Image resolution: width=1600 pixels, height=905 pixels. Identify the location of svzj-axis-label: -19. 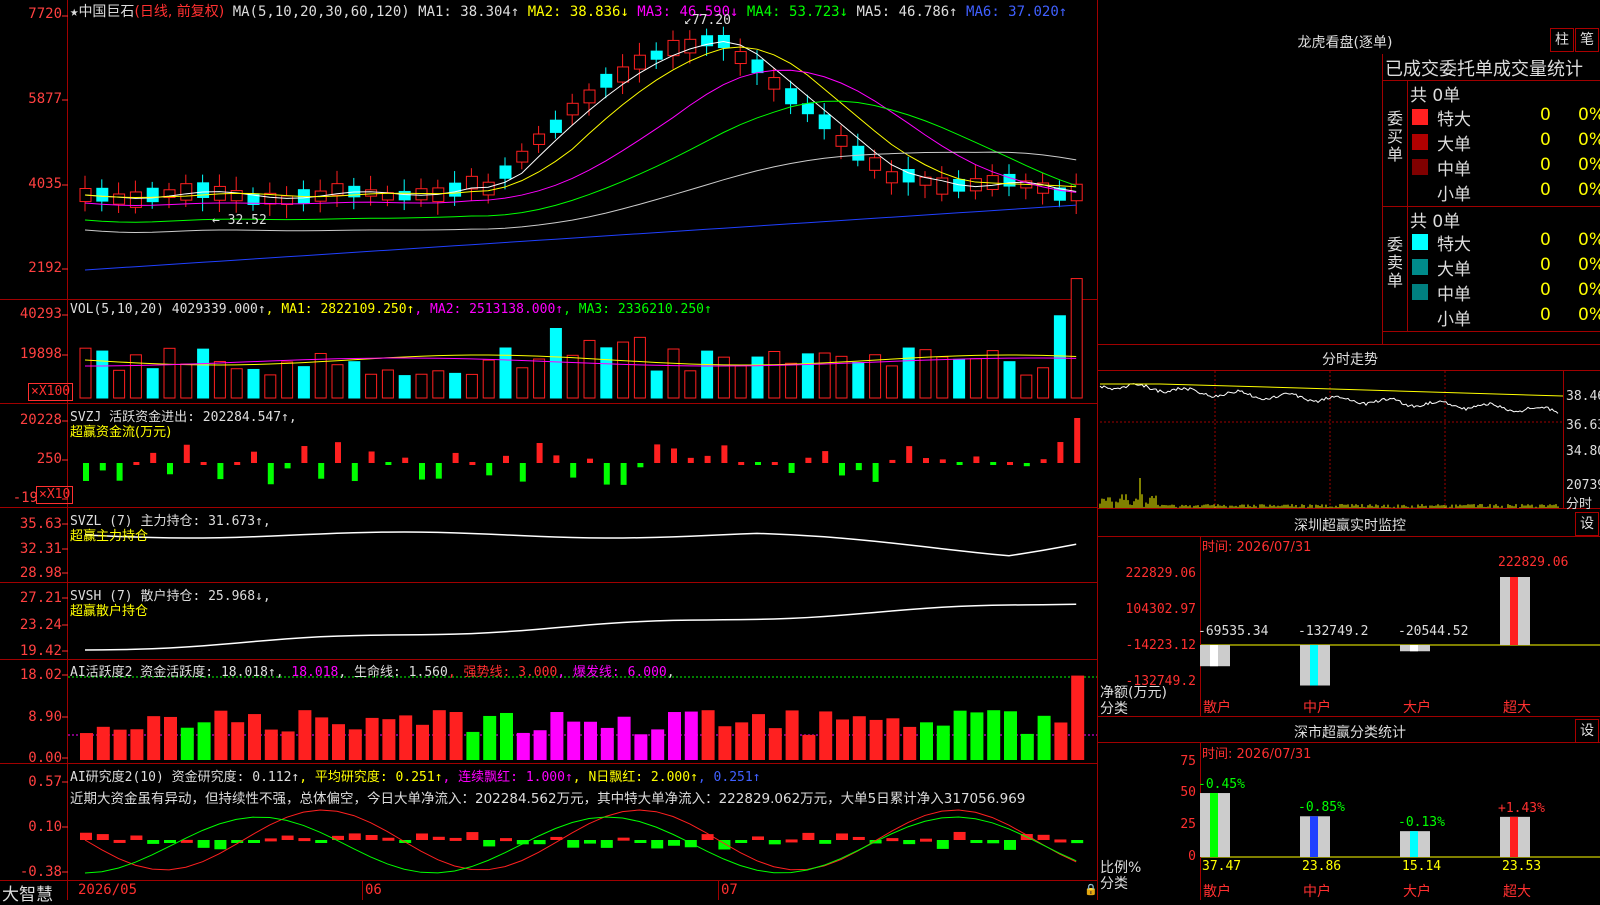
(25, 498).